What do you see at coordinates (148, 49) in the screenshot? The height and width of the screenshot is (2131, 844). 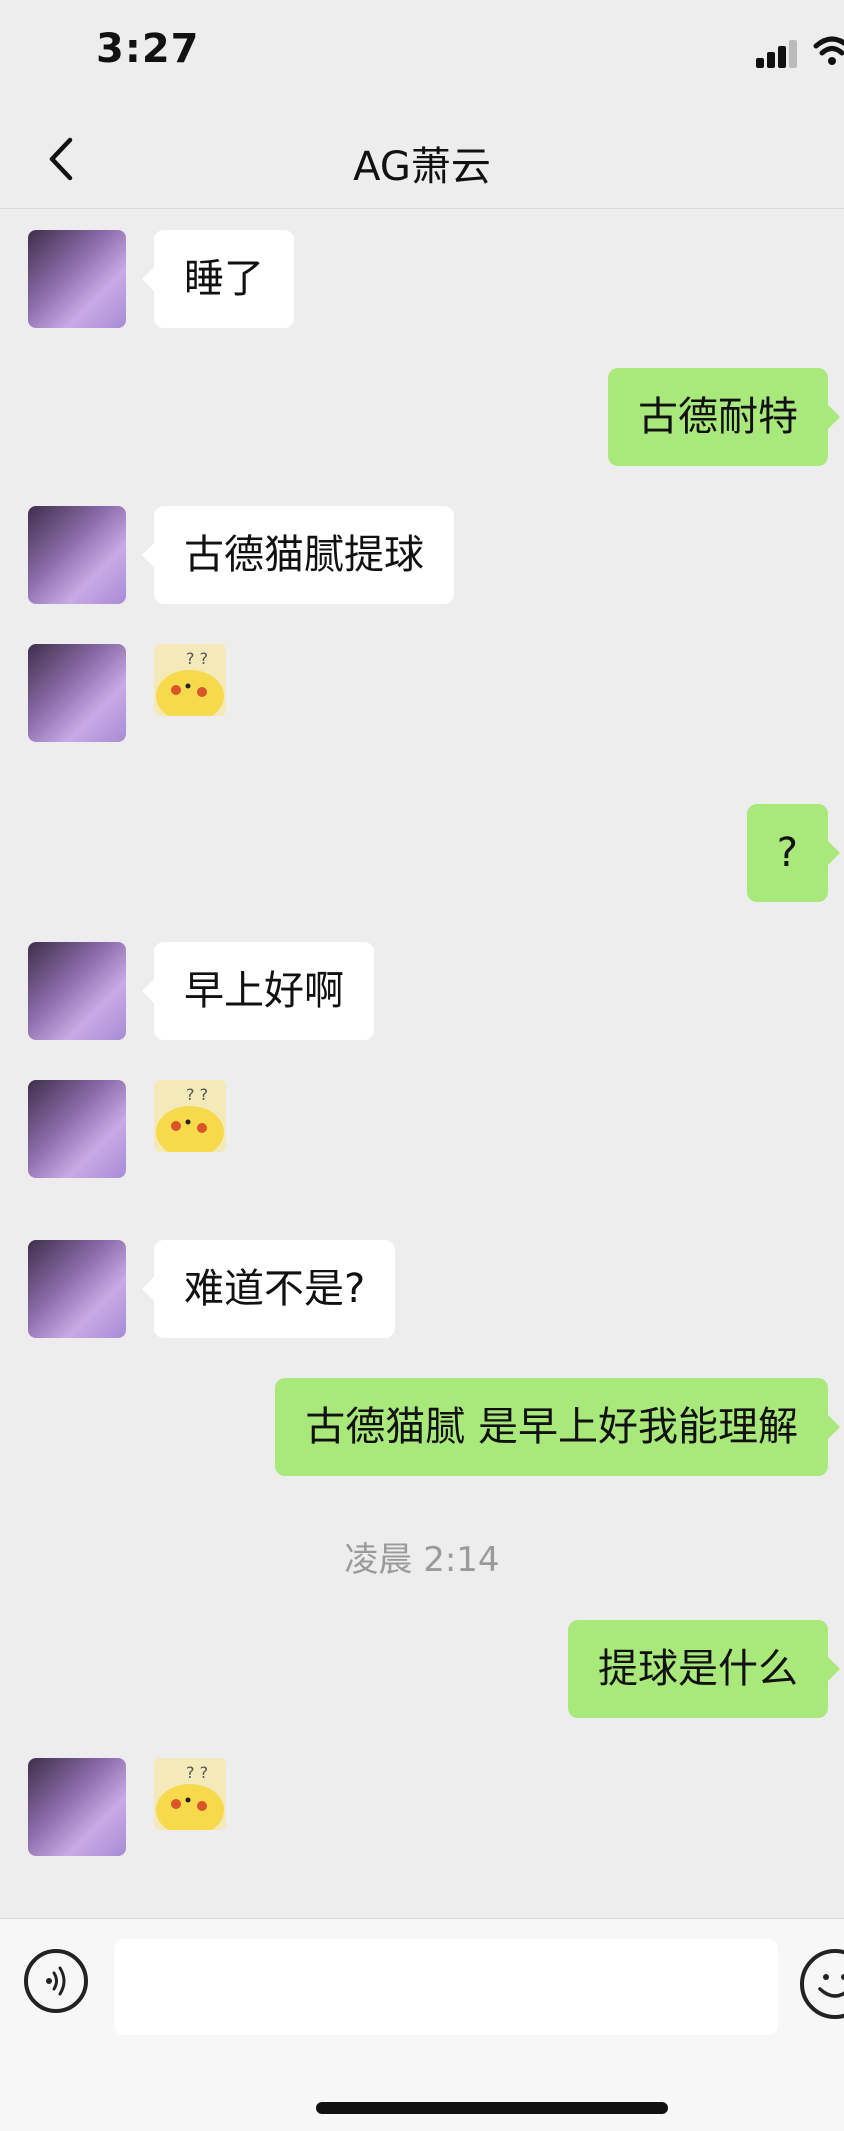 I see `status-time: 3:27` at bounding box center [148, 49].